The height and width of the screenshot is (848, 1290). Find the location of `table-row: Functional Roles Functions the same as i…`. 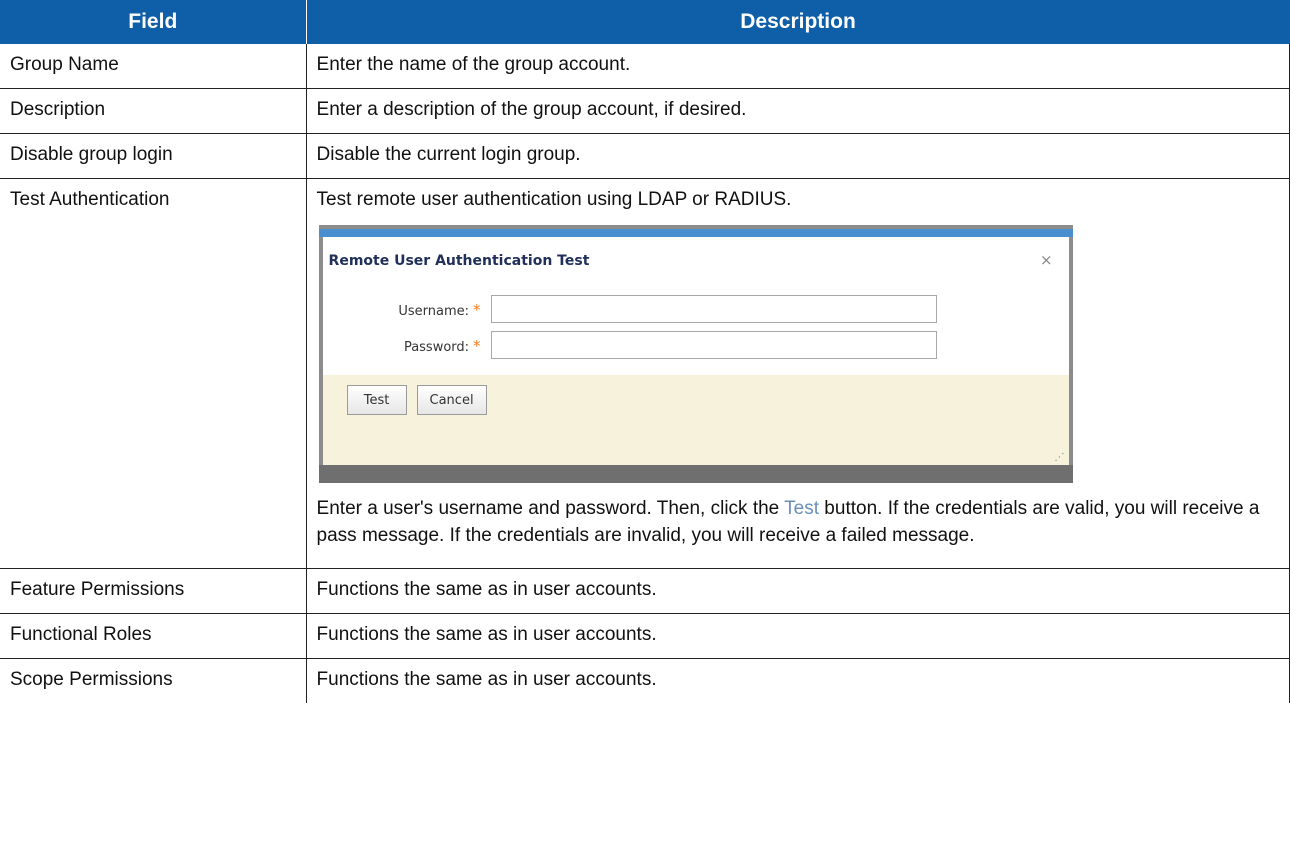

table-row: Functional Roles Functions the same as i… is located at coordinates (645, 636).